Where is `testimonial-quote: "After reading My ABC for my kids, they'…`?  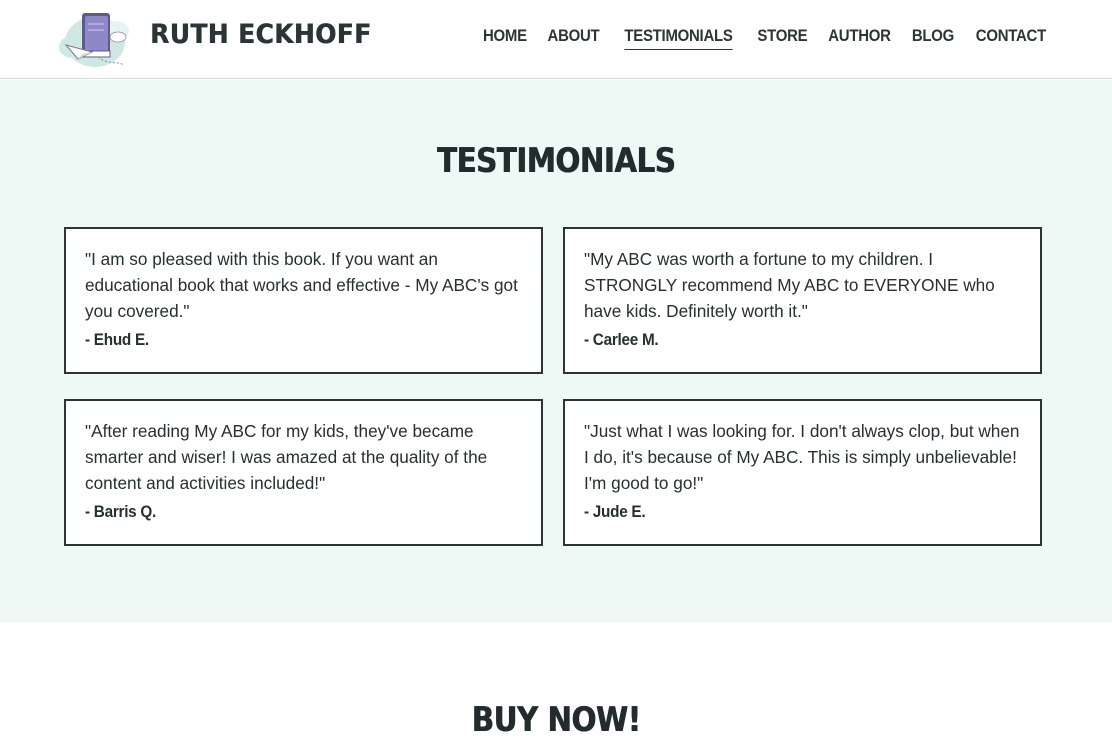 testimonial-quote: "After reading My ABC for my kids, they'… is located at coordinates (286, 457).